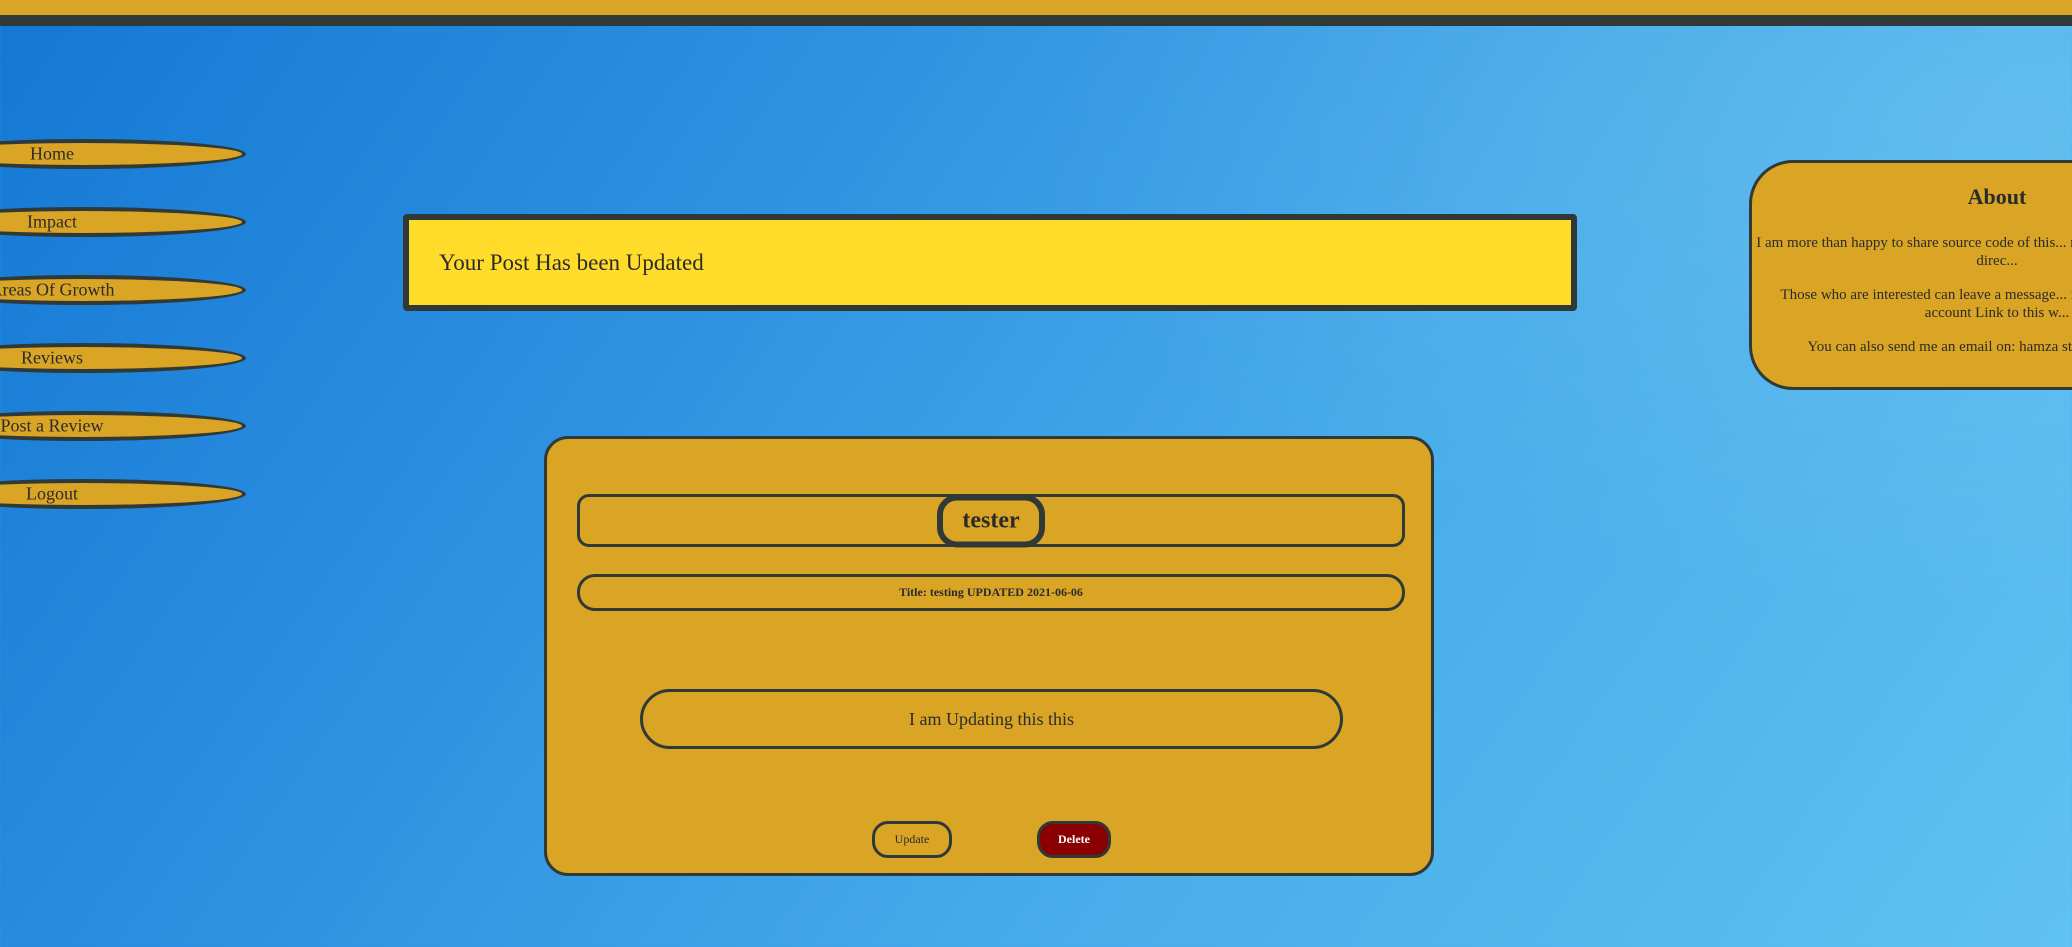  What do you see at coordinates (52, 493) in the screenshot?
I see `sidebar-item-label: Logout` at bounding box center [52, 493].